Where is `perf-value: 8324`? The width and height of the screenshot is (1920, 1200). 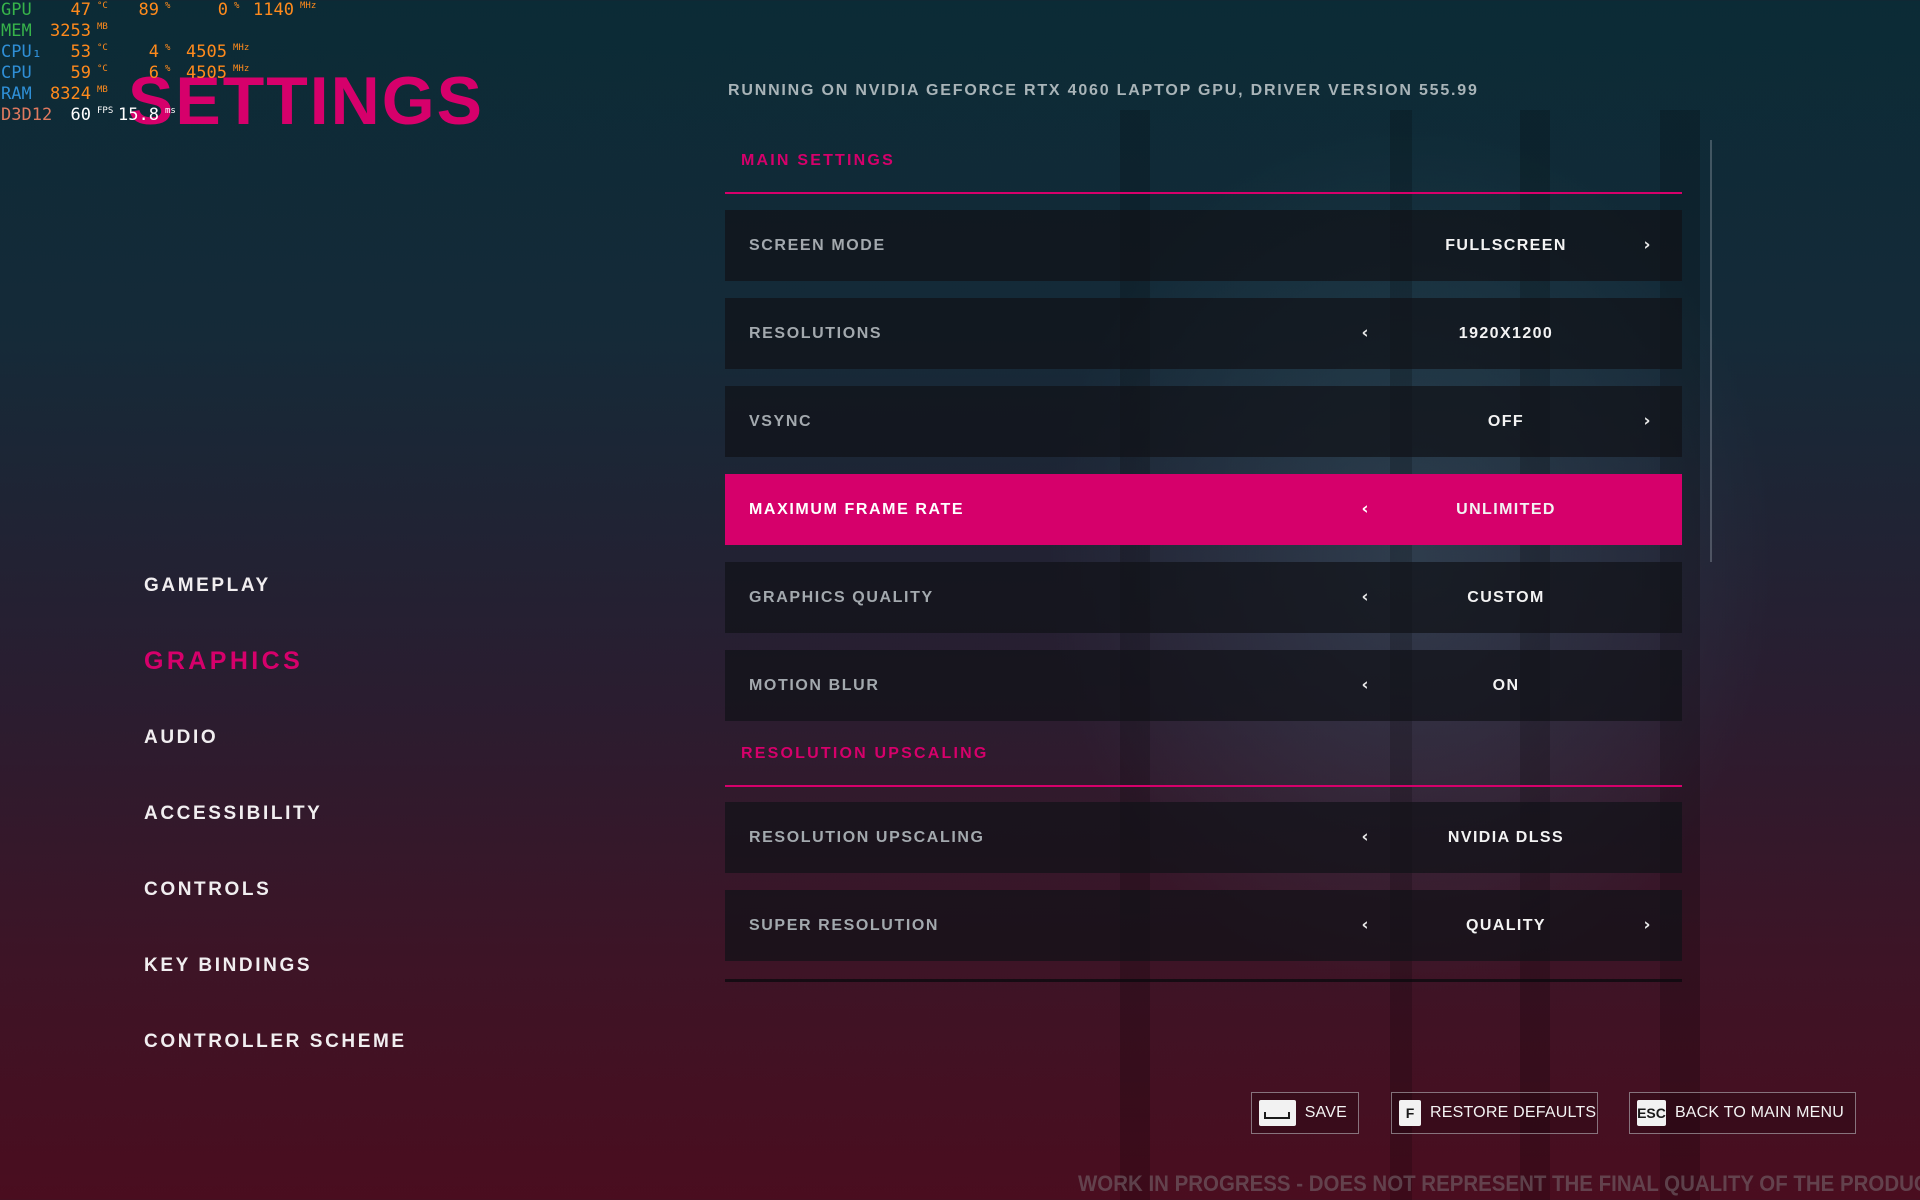 perf-value: 8324 is located at coordinates (70, 94).